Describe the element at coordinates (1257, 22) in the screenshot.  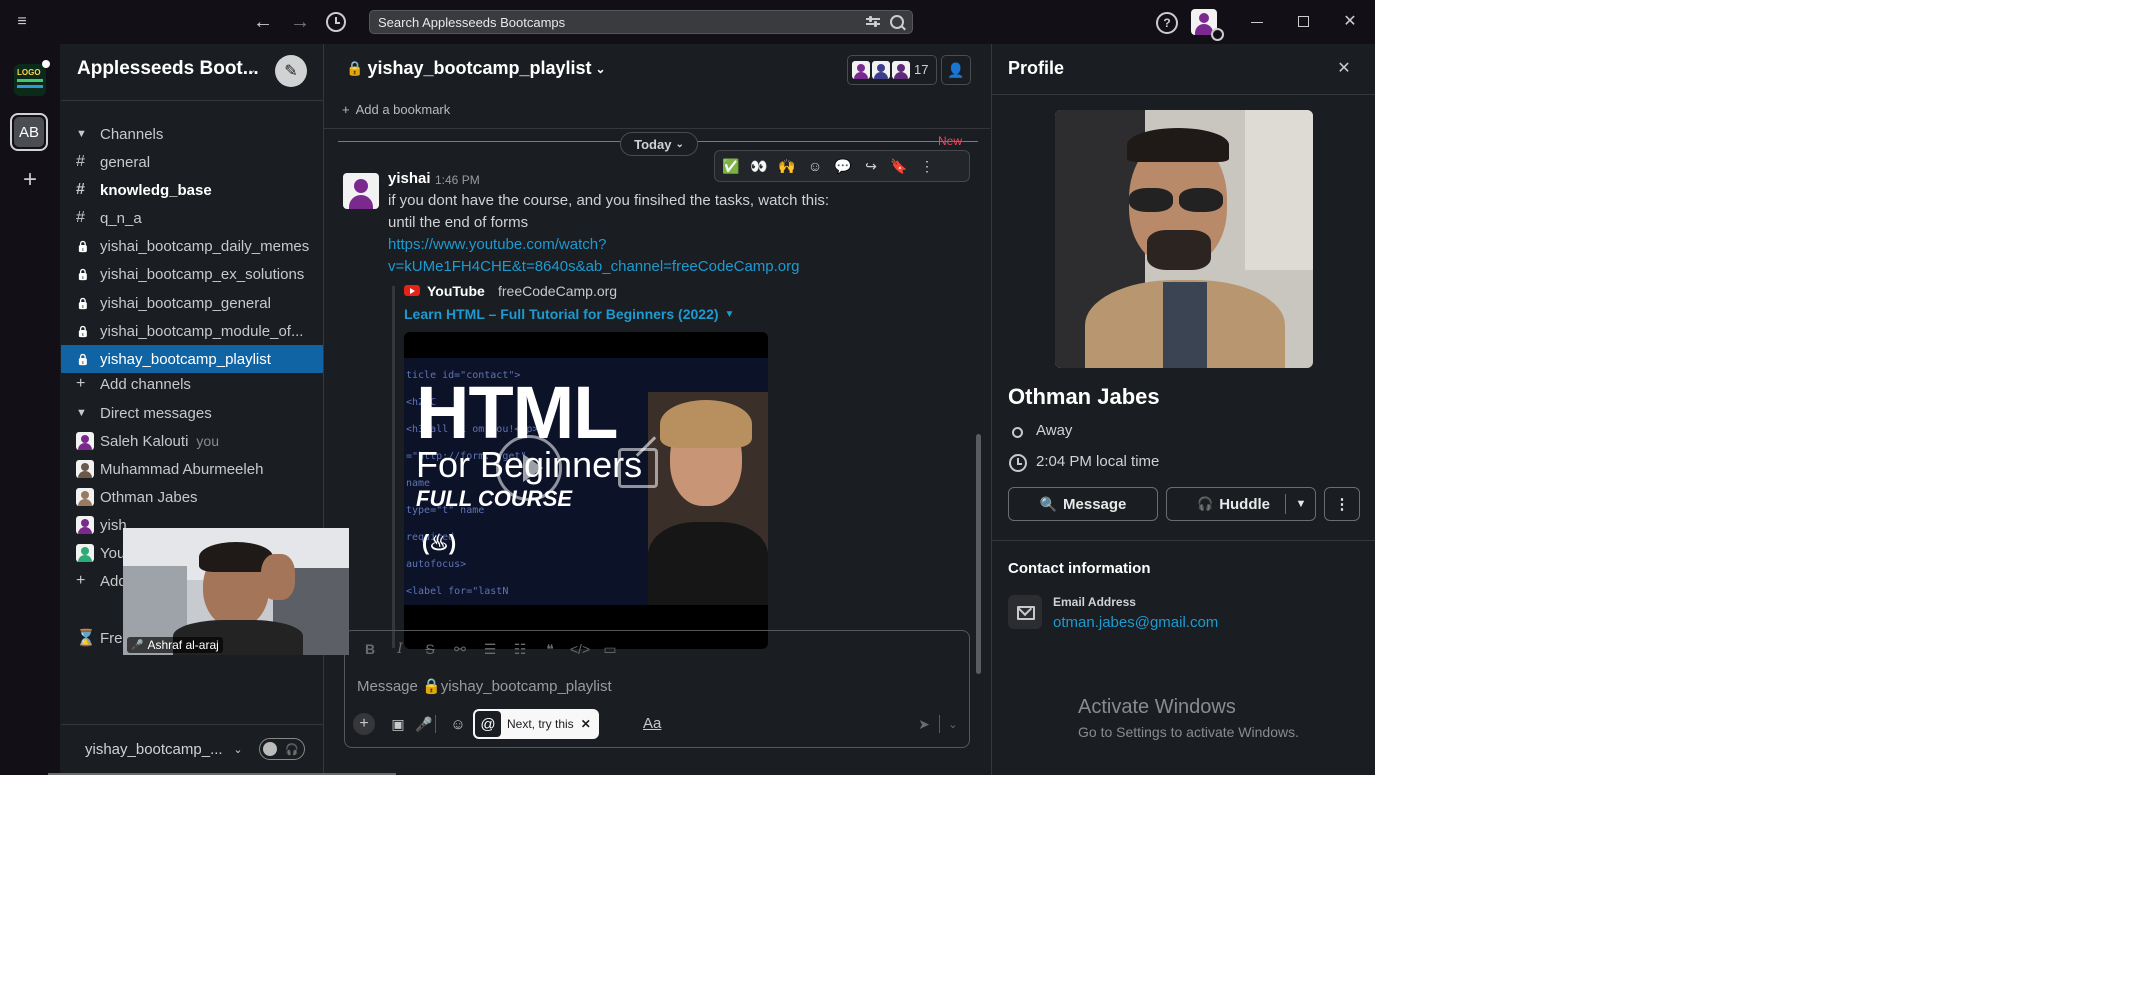
I see `minimize-icon` at that location.